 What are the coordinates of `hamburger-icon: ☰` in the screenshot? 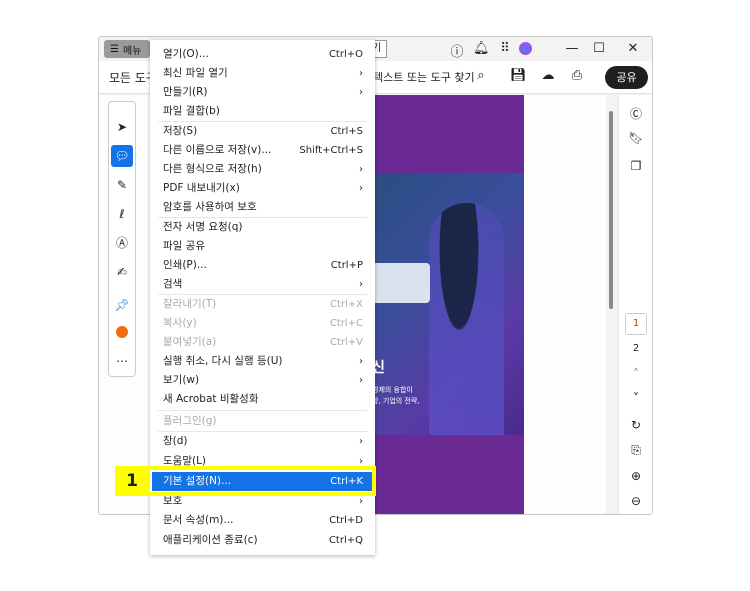 It's located at (114, 49).